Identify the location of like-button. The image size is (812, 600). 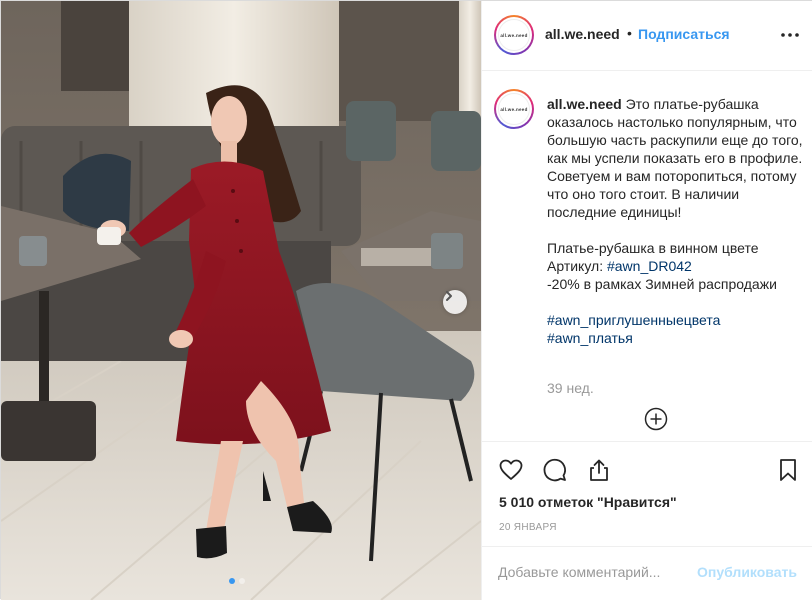
(511, 470).